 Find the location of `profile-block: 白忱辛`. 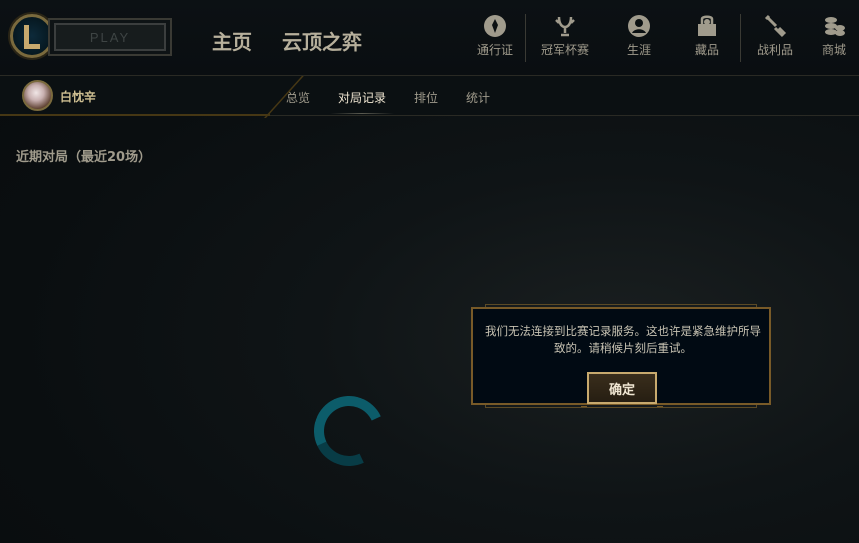

profile-block: 白忱辛 is located at coordinates (135, 96).